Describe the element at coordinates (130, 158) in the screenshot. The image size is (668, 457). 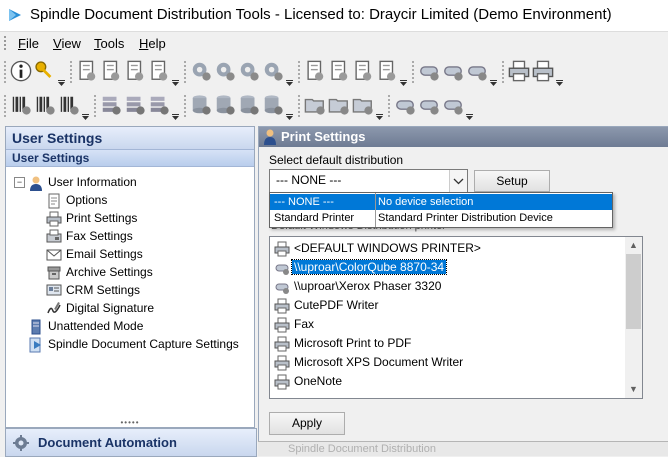
I see `user-settings-subheader: User Settings` at that location.